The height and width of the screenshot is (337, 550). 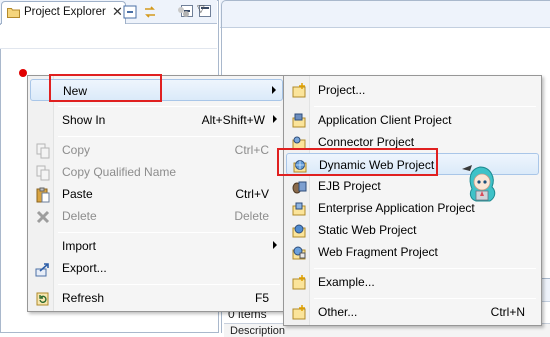 I want to click on other-wizard-icon, so click(x=299, y=312).